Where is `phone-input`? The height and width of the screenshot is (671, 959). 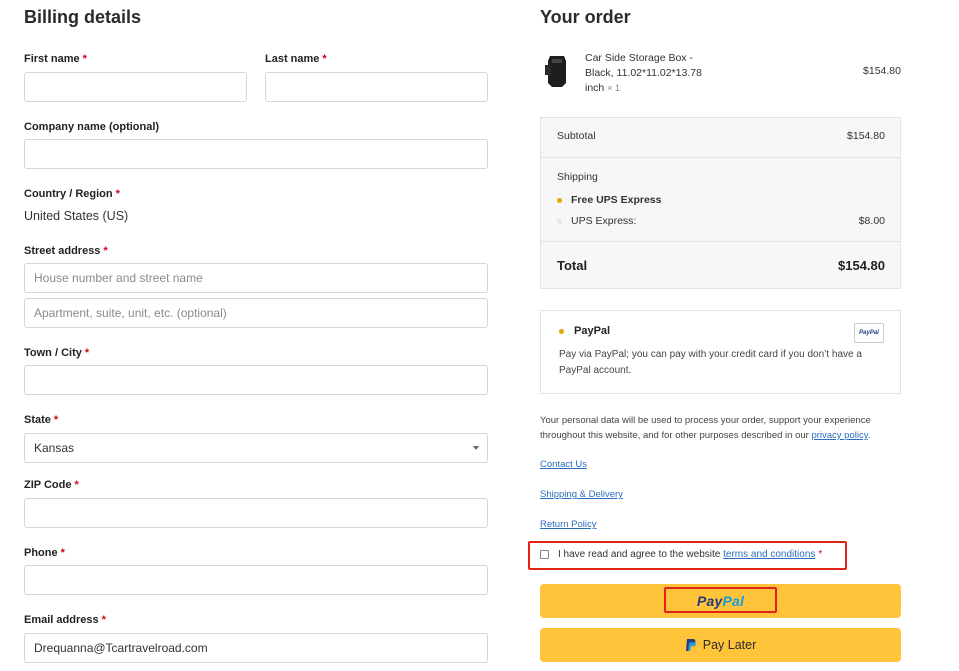
phone-input is located at coordinates (256, 580).